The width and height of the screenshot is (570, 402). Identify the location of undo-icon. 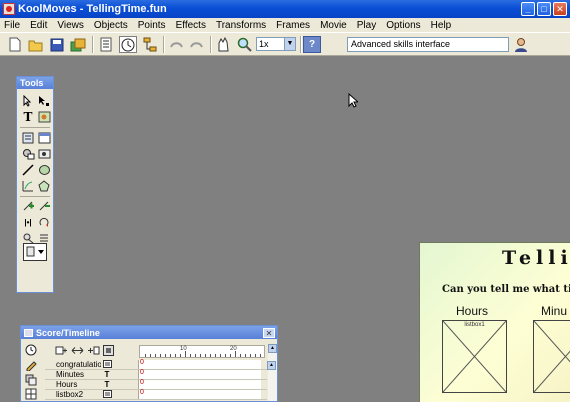
(176, 44).